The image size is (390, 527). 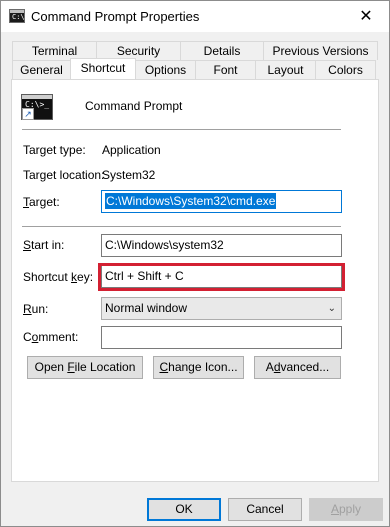 I want to click on target-location-label: Target location:, so click(x=64, y=175).